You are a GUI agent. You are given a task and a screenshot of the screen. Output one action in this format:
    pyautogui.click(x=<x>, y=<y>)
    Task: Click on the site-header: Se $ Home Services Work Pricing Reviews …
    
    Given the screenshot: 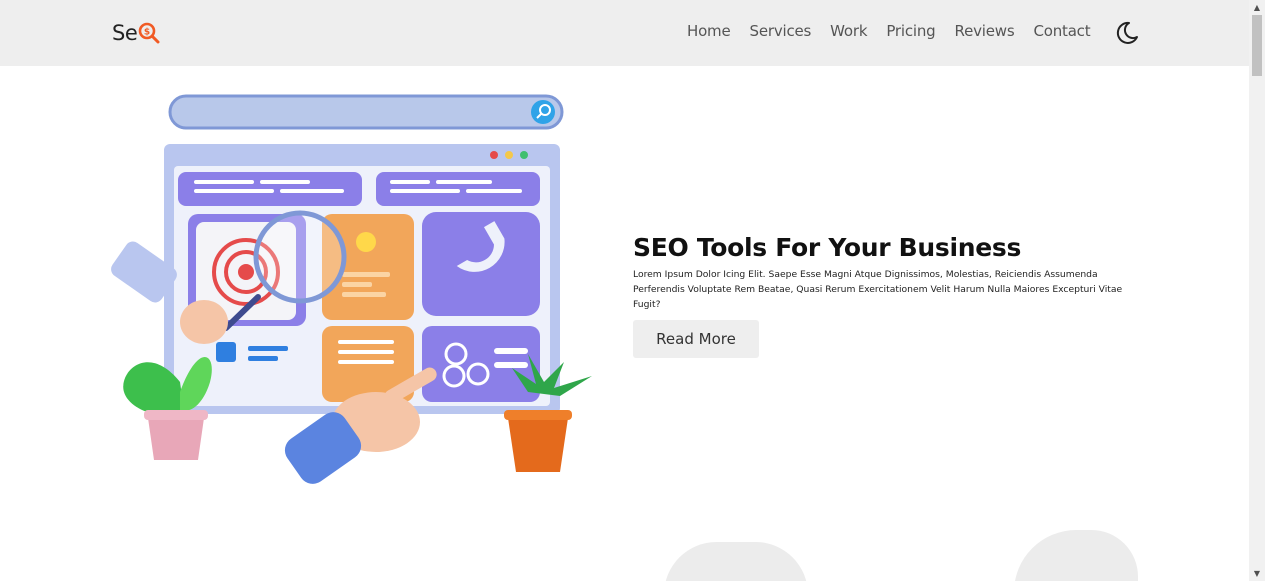 What is the action you would take?
    pyautogui.click(x=624, y=33)
    